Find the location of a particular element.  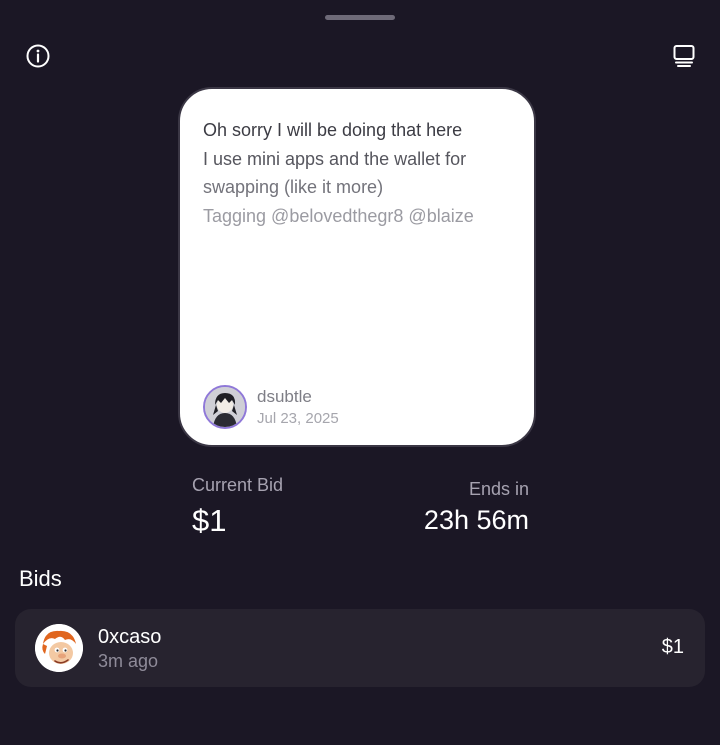

bid-time: 3m ago is located at coordinates (128, 661).